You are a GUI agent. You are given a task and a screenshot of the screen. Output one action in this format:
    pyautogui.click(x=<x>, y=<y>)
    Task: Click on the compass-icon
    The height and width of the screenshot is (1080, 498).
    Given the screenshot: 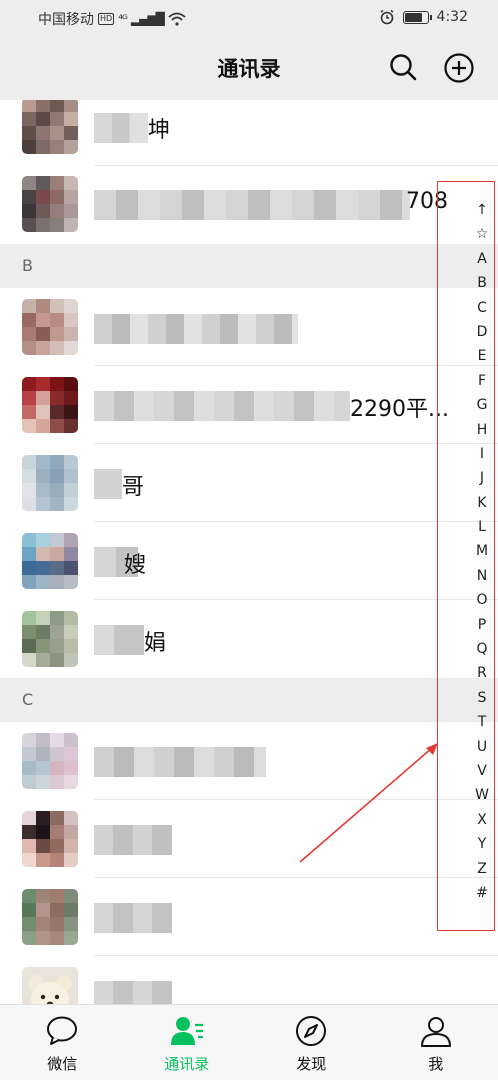 What is the action you would take?
    pyautogui.click(x=311, y=1031)
    